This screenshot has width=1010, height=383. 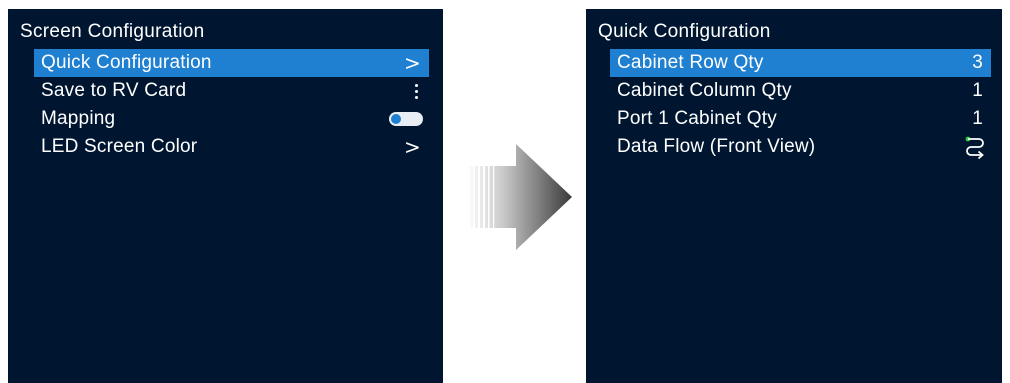 What do you see at coordinates (697, 118) in the screenshot?
I see `menu-item-label: Port 1 Cabinet Qty` at bounding box center [697, 118].